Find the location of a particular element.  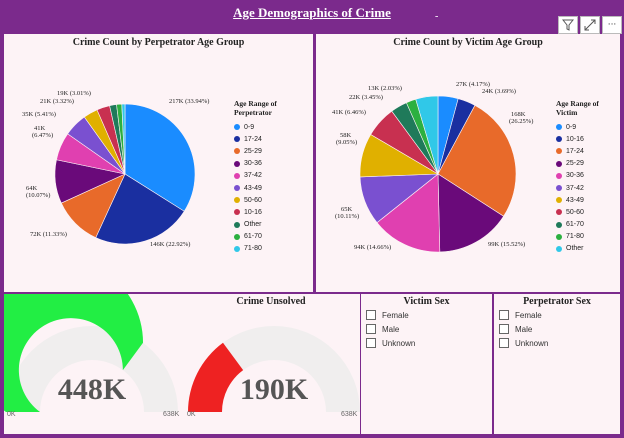

pie1-label: 41K is located at coordinates (40, 128).